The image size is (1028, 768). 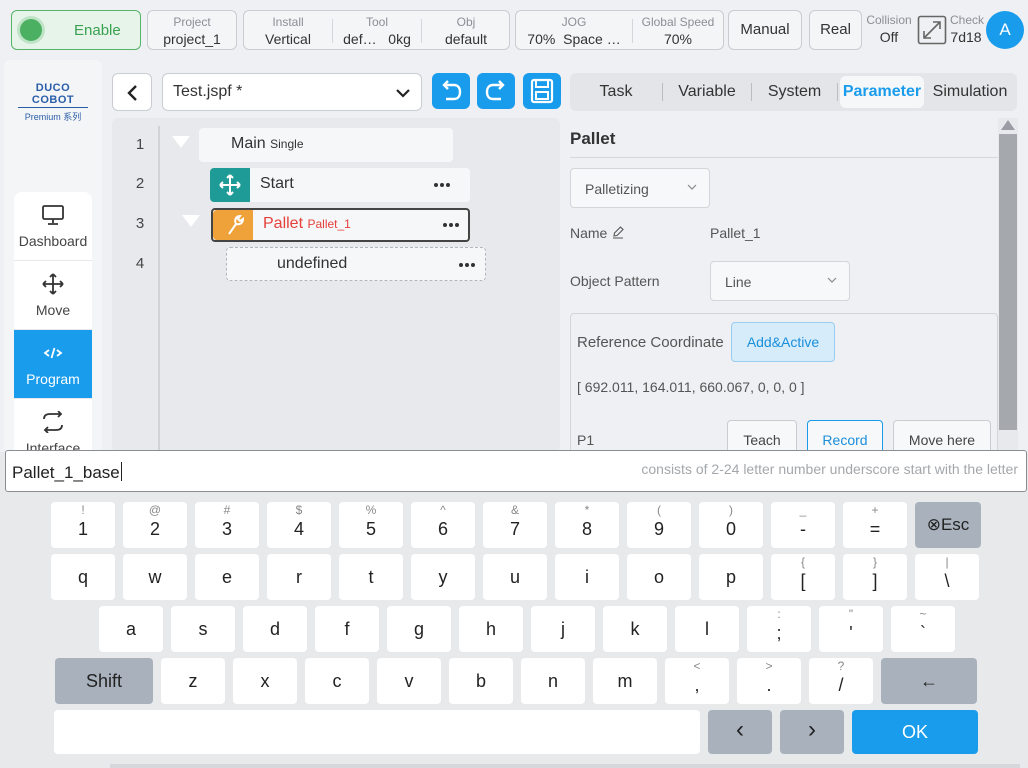 What do you see at coordinates (542, 91) in the screenshot?
I see `save-button` at bounding box center [542, 91].